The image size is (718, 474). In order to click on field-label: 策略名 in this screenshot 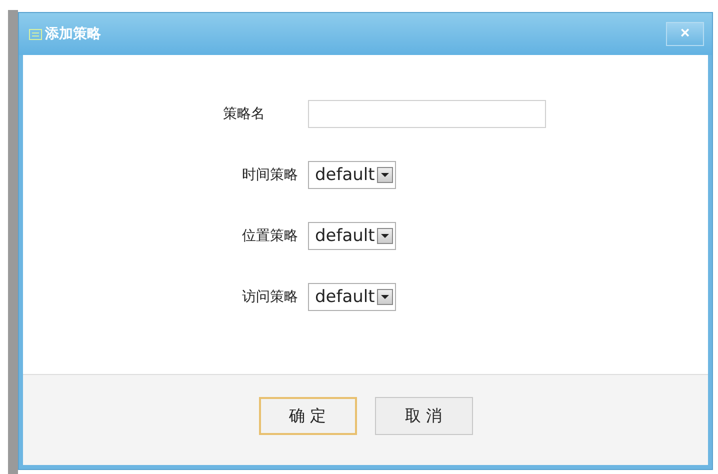, I will do `click(244, 114)`.